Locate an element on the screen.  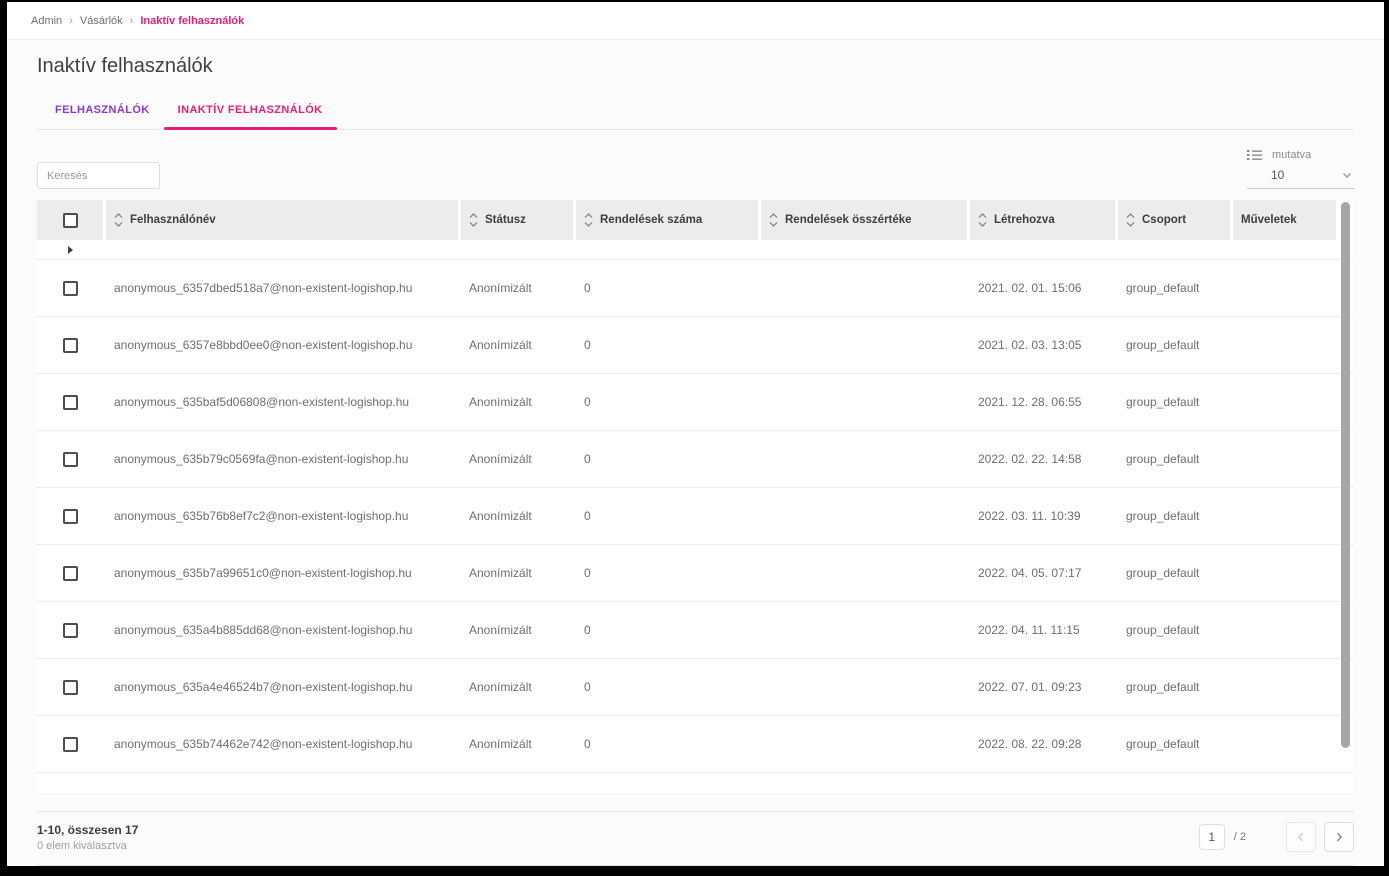
page-title: Inaktív felhasználók is located at coordinates (125, 66).